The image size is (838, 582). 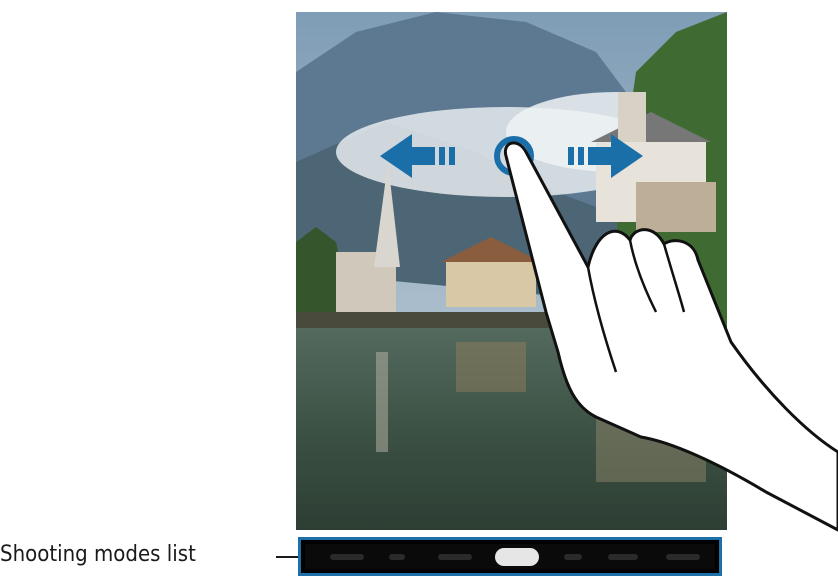 I want to click on shooting-modes-list, so click(x=510, y=556).